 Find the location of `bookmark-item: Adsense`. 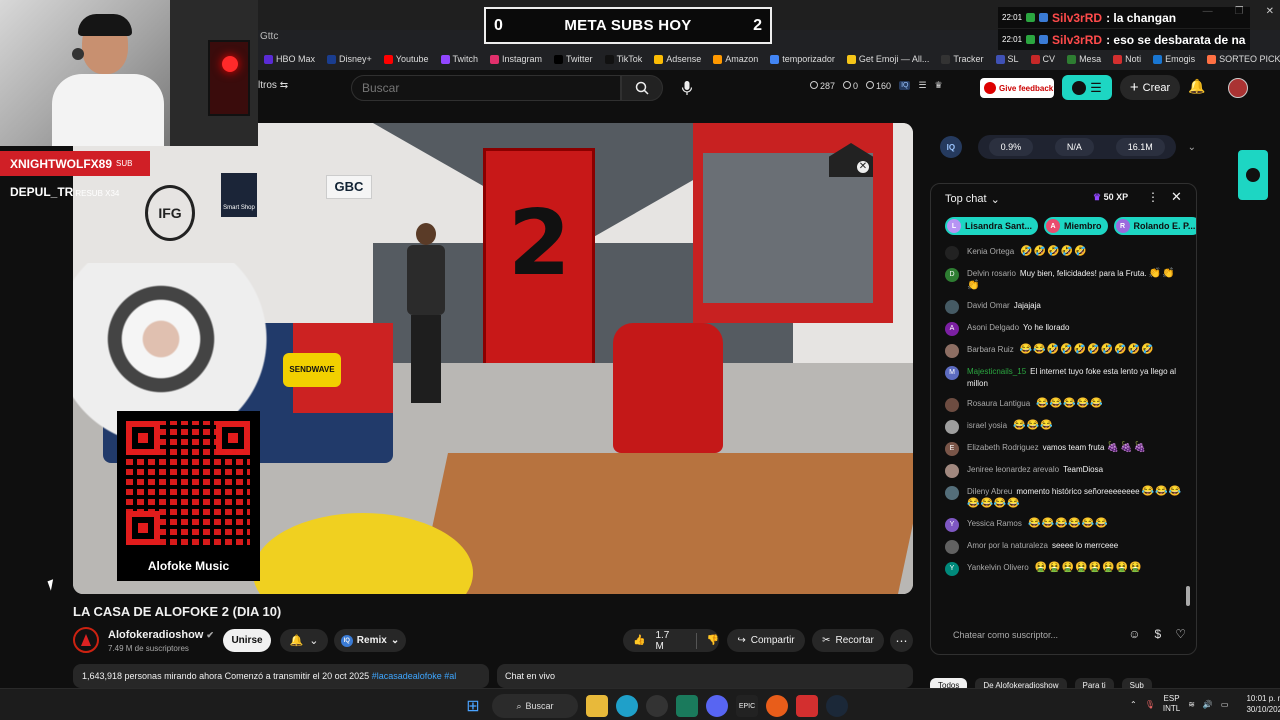

bookmark-item: Adsense is located at coordinates (677, 59).